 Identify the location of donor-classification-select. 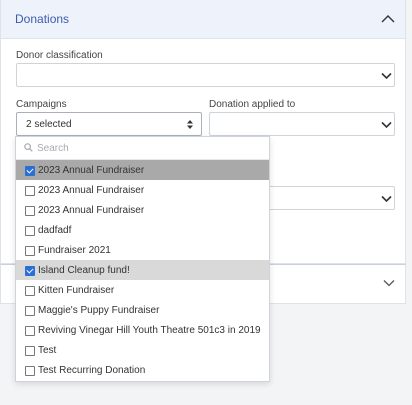
(205, 75).